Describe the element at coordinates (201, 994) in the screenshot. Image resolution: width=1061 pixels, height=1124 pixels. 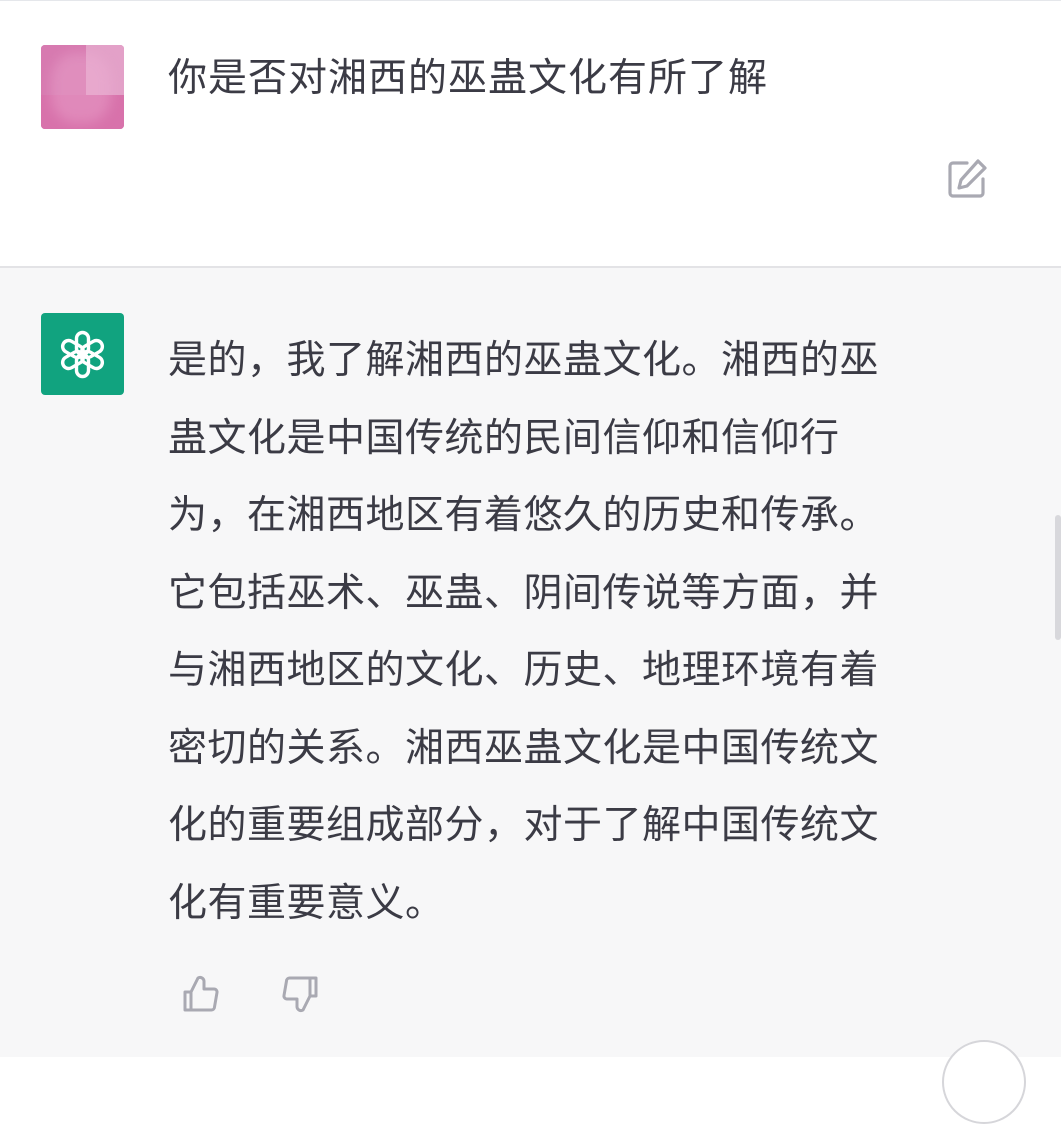
I see `thumbs-up-icon` at that location.